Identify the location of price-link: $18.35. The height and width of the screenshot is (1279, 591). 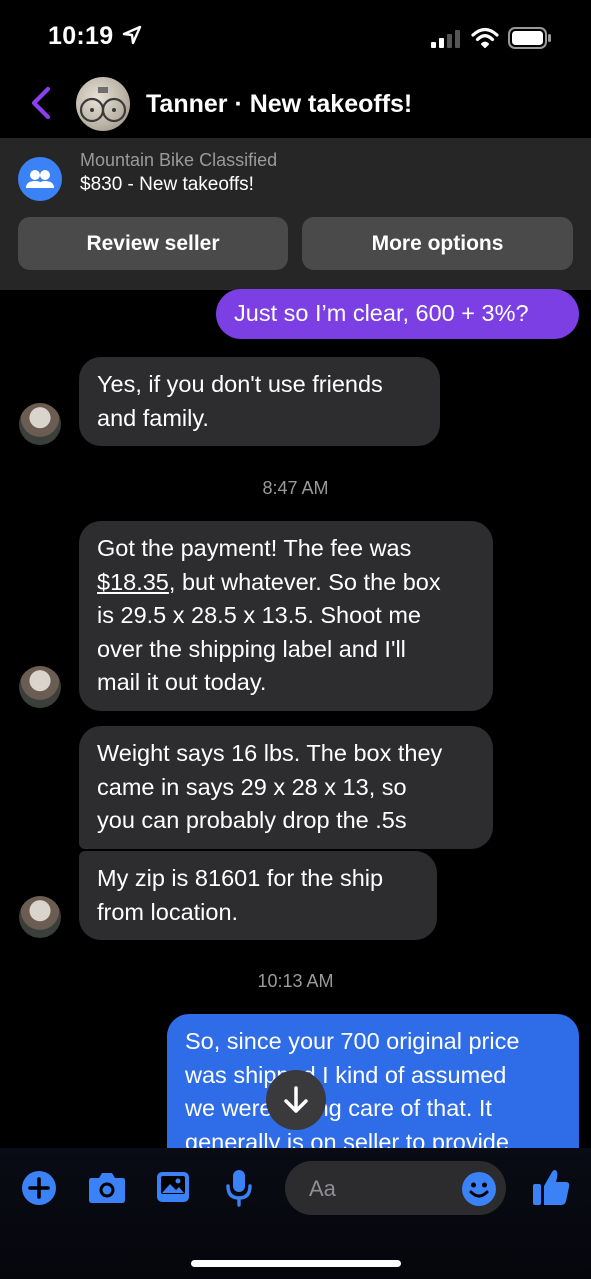
(133, 582).